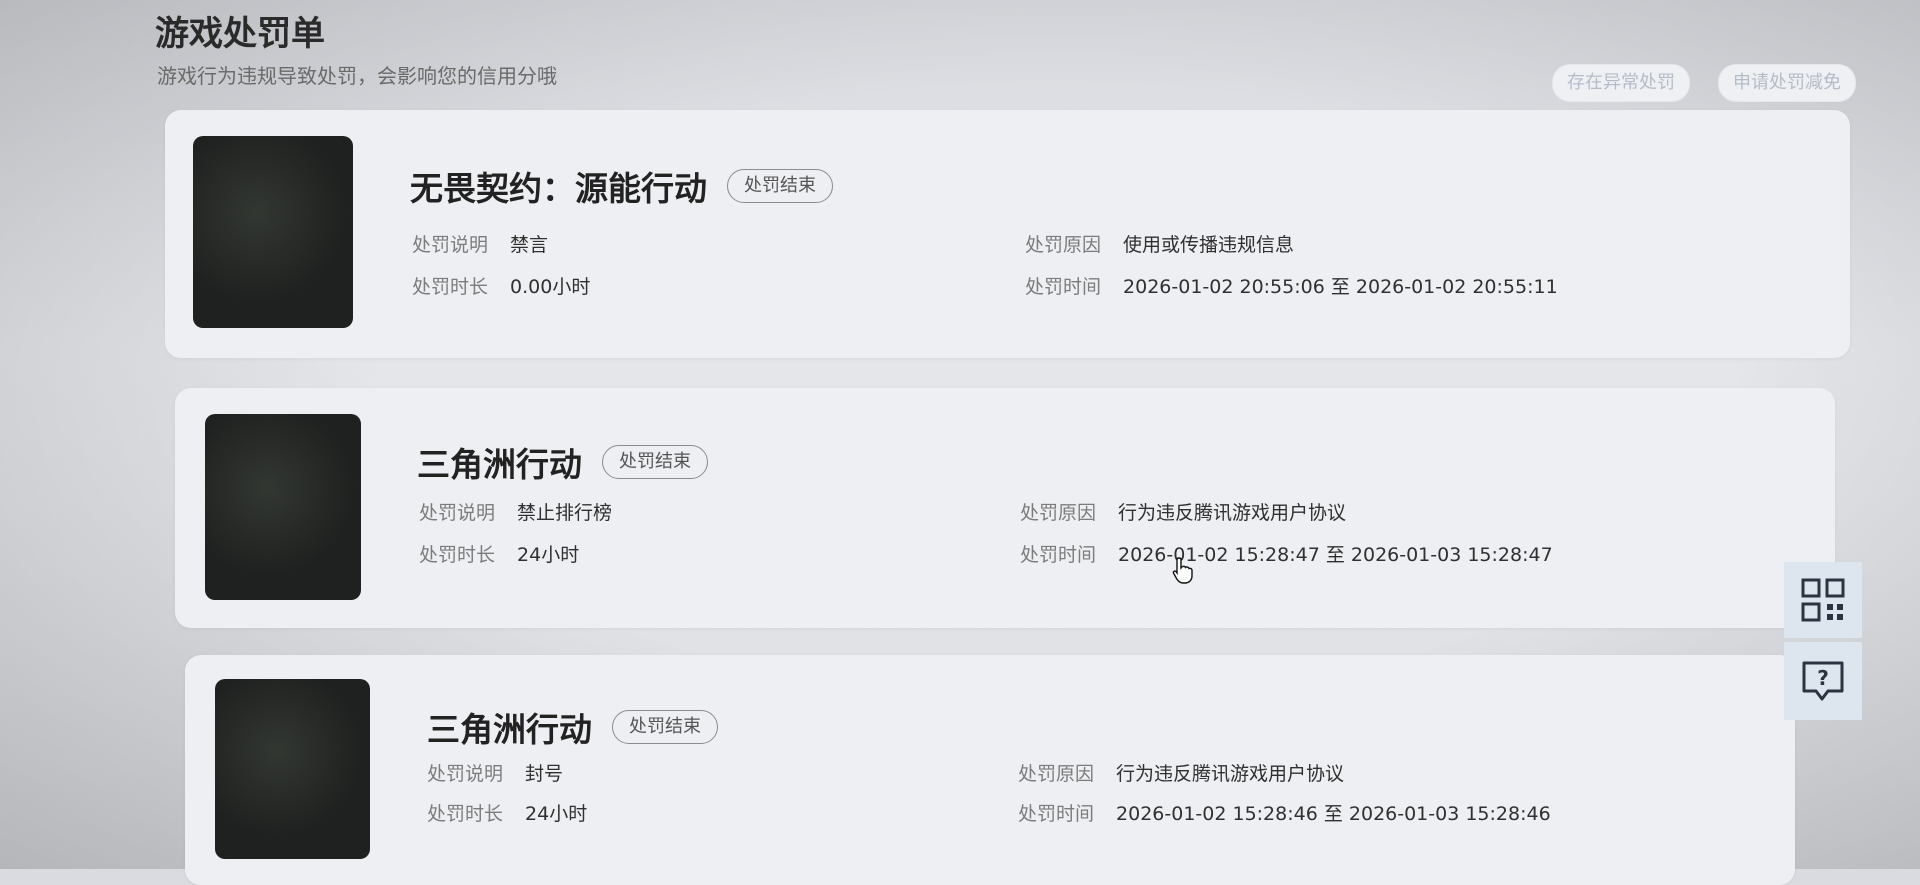  What do you see at coordinates (1704, 83) in the screenshot?
I see `top-actions: 存在异常处罚 申请处罚减免` at bounding box center [1704, 83].